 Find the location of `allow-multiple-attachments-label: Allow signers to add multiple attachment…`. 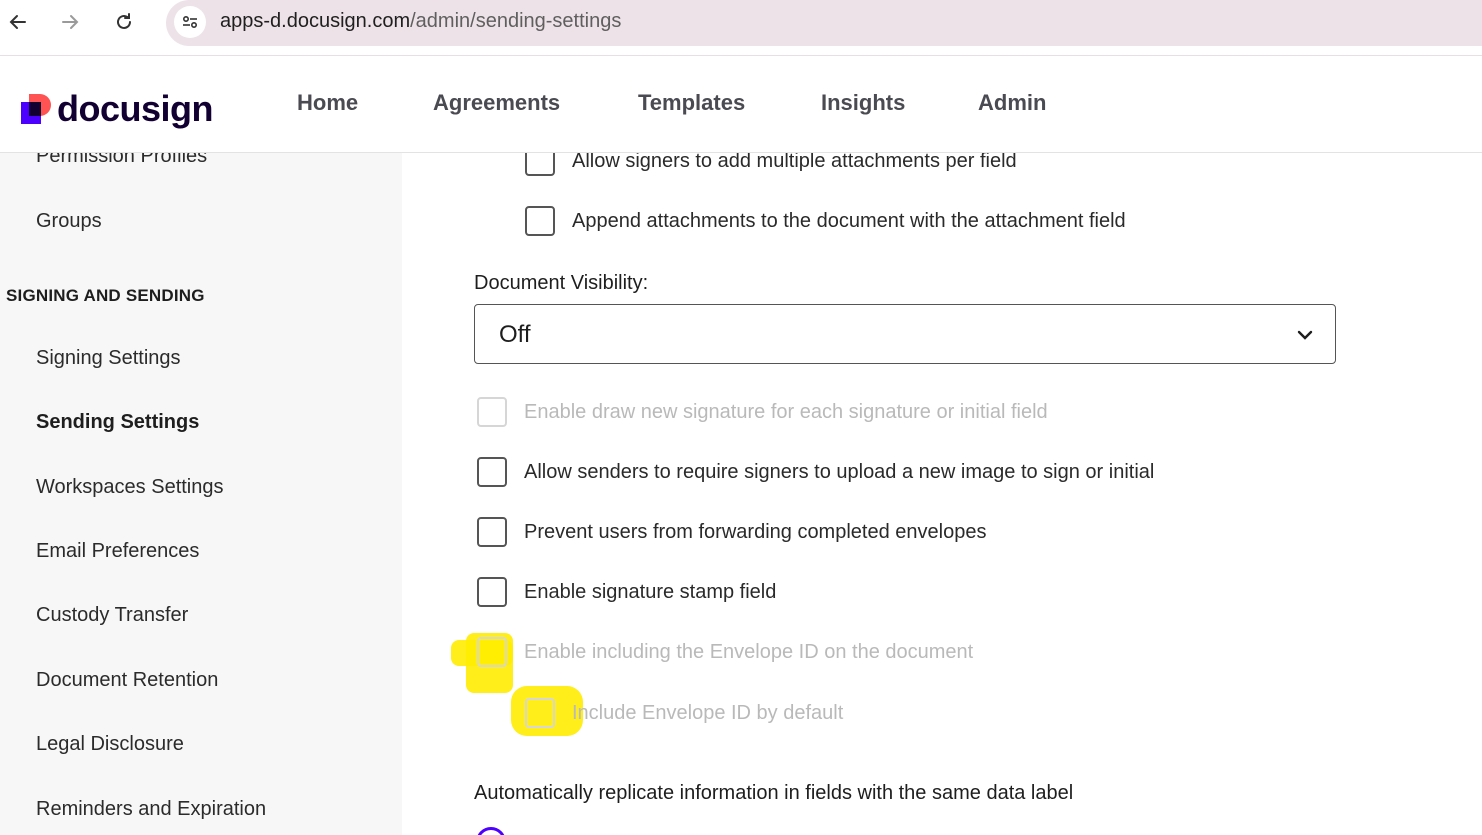

allow-multiple-attachments-label: Allow signers to add multiple attachment… is located at coordinates (794, 162).